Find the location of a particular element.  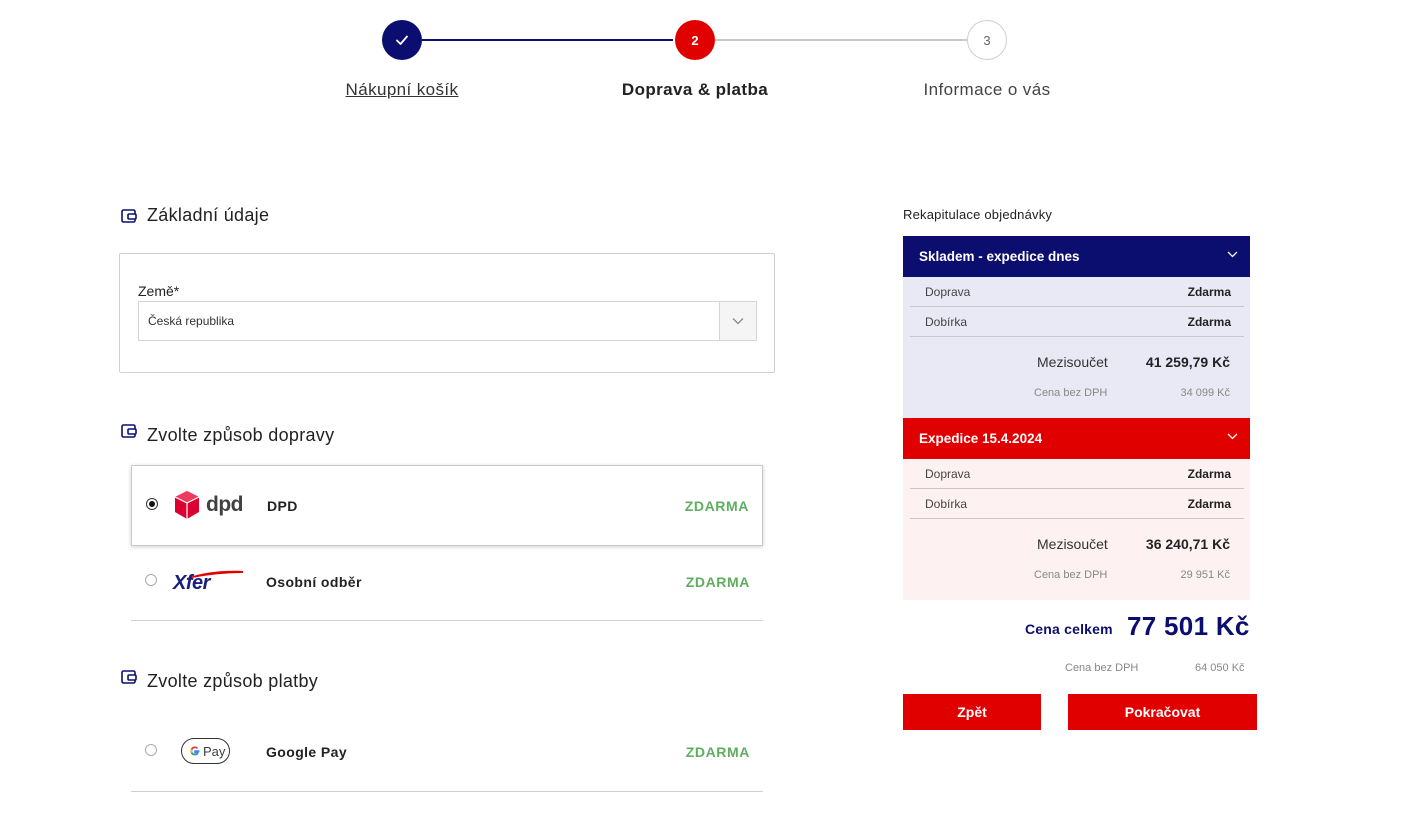

shipping-title: Zvolte způsob dopravy is located at coordinates (241, 435).